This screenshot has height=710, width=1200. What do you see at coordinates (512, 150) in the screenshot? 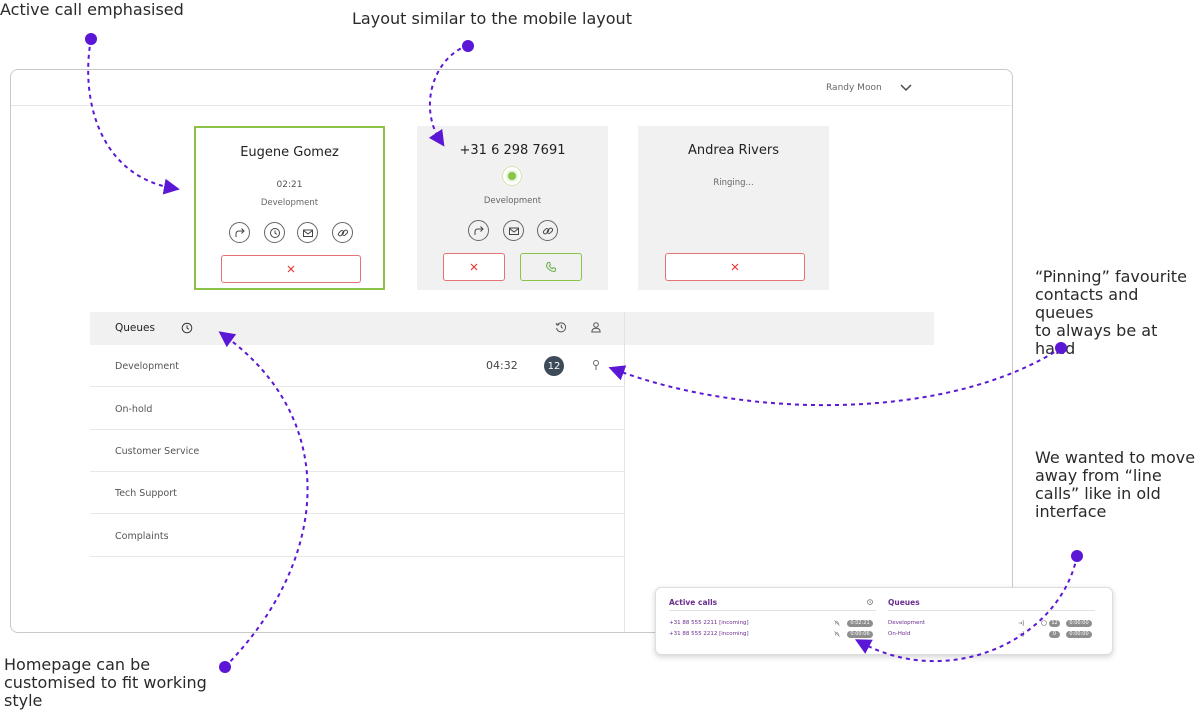
I see `caller-number: +31 6 298 7691` at bounding box center [512, 150].